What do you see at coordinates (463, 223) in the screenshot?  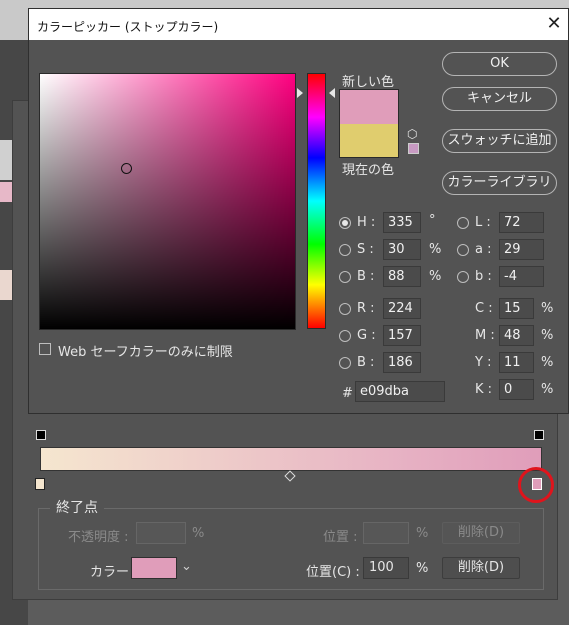 I see `radio-lab-l` at bounding box center [463, 223].